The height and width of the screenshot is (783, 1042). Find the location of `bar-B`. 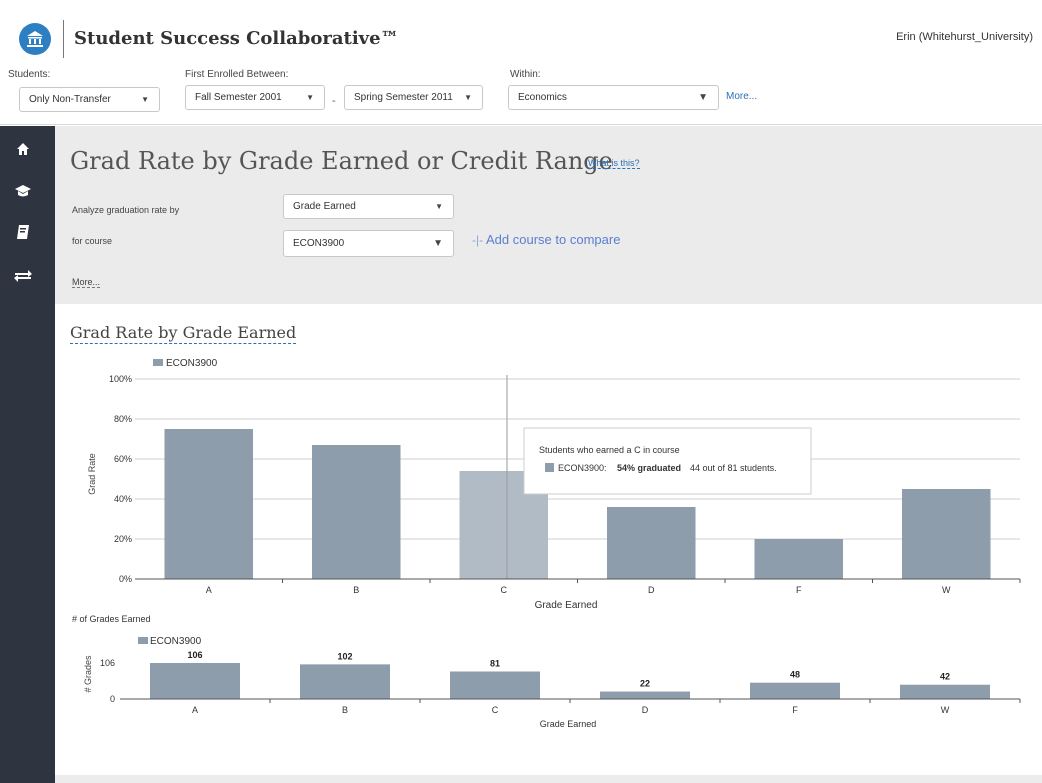

bar-B is located at coordinates (356, 512).